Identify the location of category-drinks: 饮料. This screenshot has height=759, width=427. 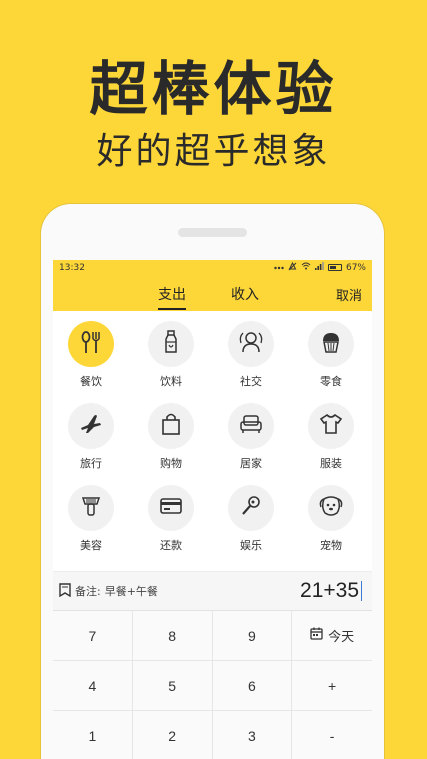
(171, 355).